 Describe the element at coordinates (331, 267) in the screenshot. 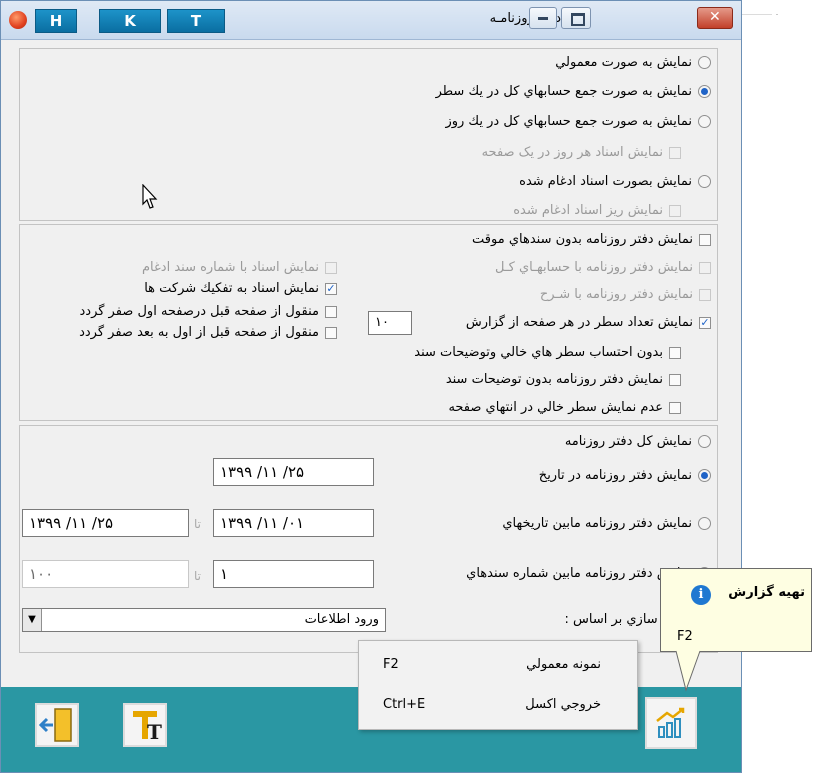

I see `checkbox-merged-doc-number` at that location.